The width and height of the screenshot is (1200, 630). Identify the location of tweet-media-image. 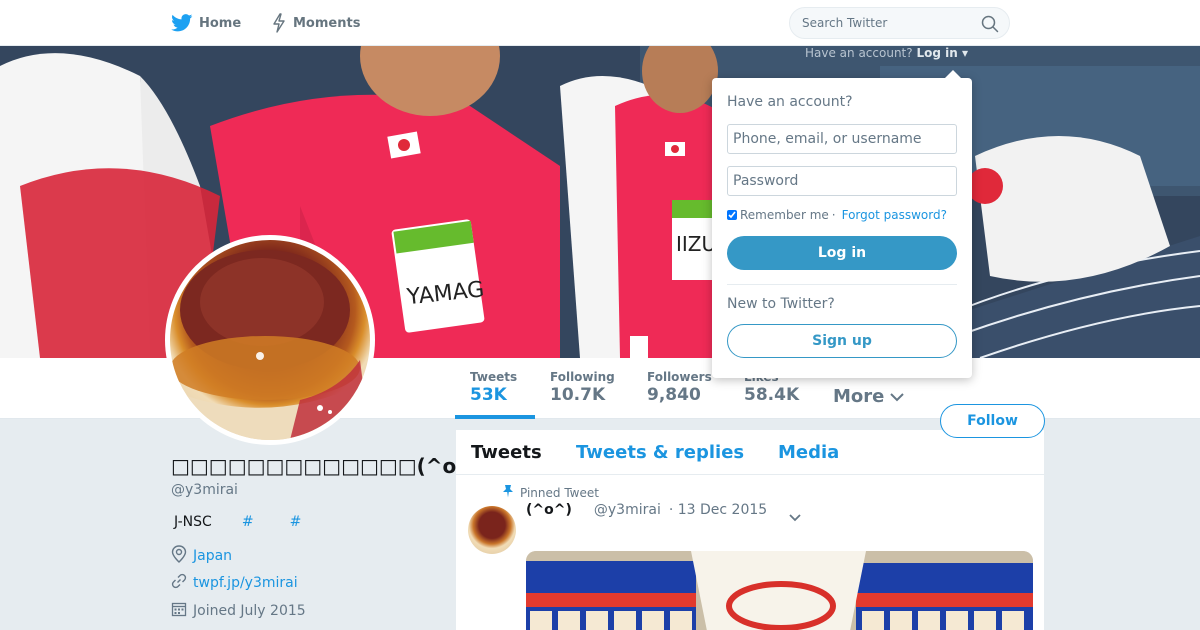
(779, 590).